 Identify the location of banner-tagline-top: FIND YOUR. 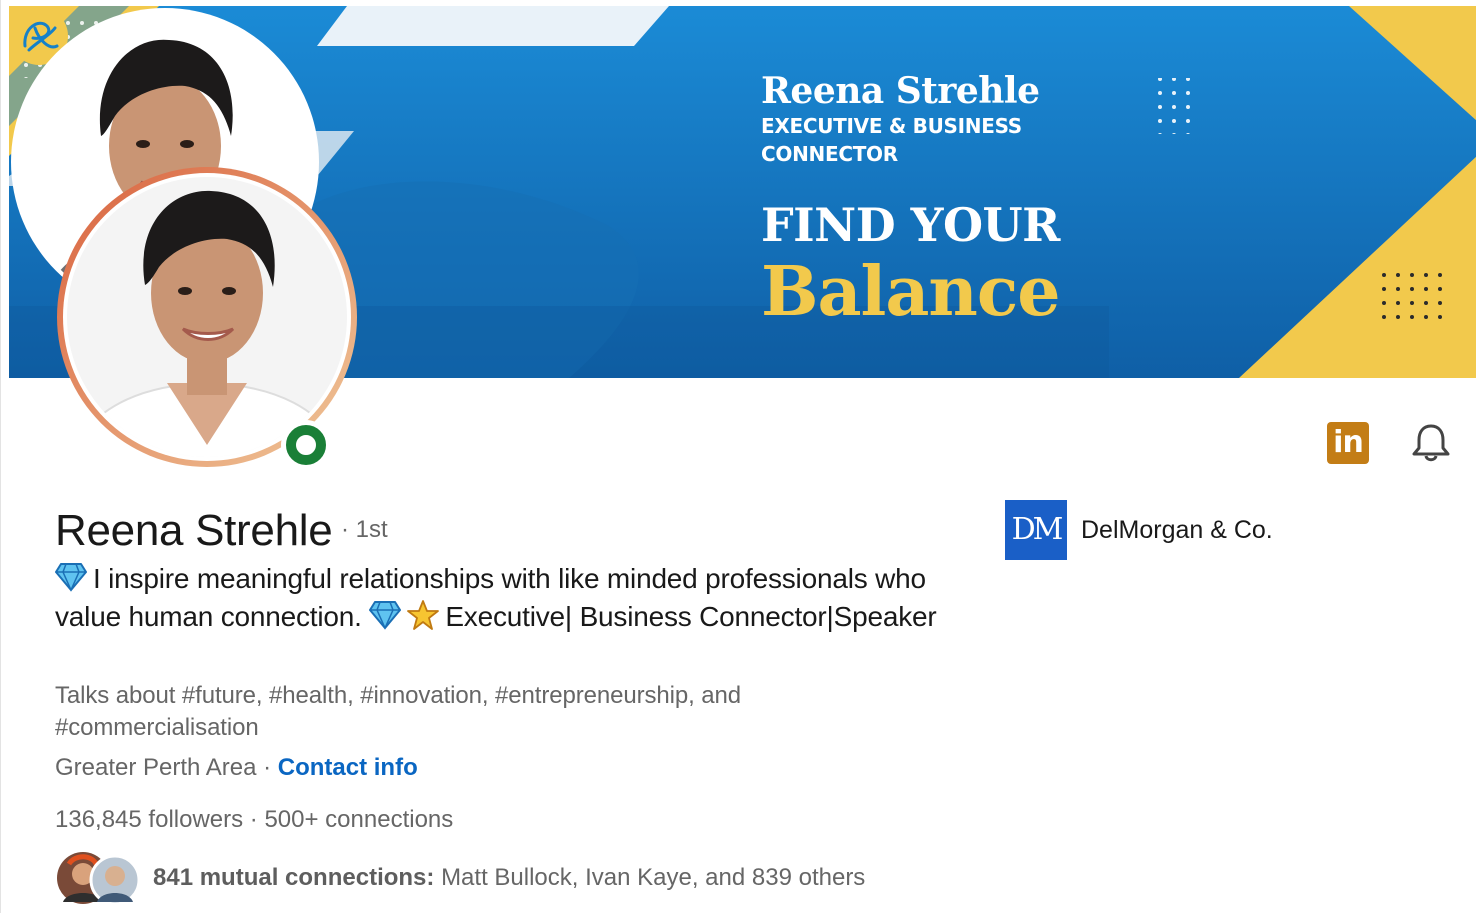
(910, 225).